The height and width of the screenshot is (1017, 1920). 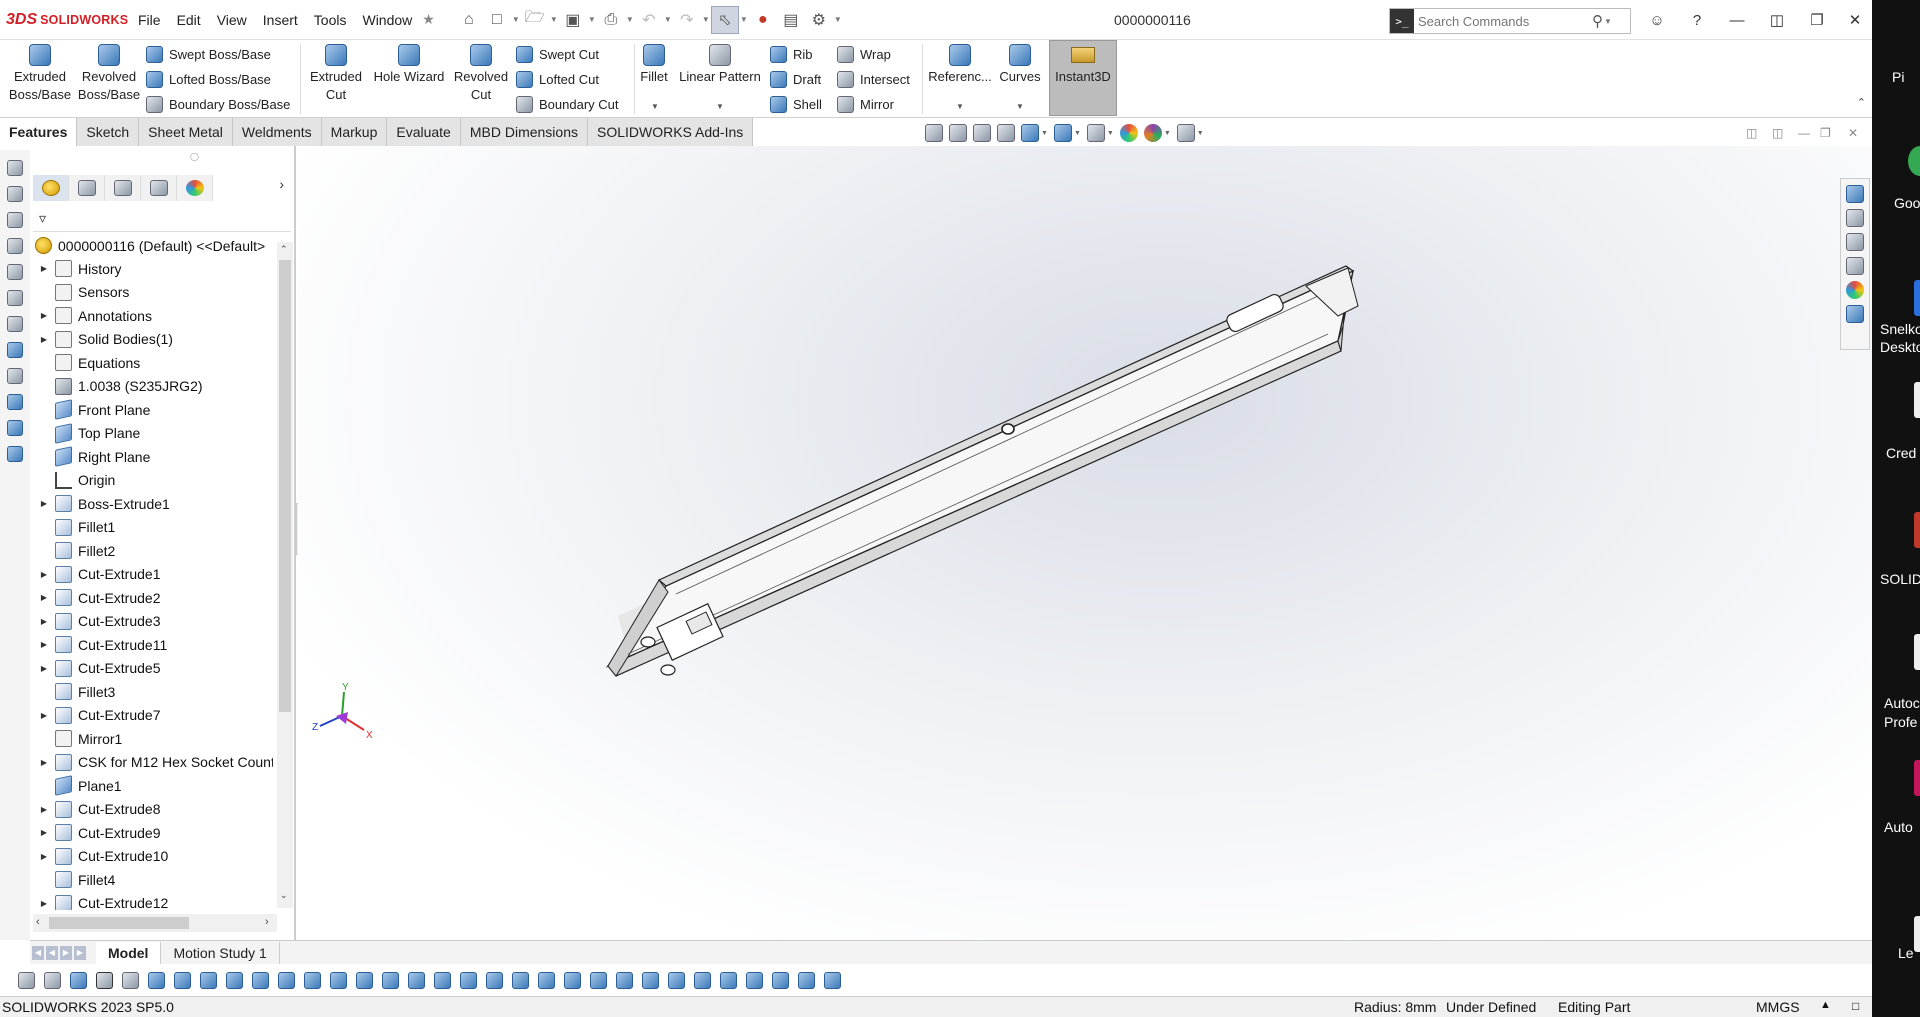 What do you see at coordinates (838, 19) in the screenshot?
I see `options-dropdown-icon: ▼` at bounding box center [838, 19].